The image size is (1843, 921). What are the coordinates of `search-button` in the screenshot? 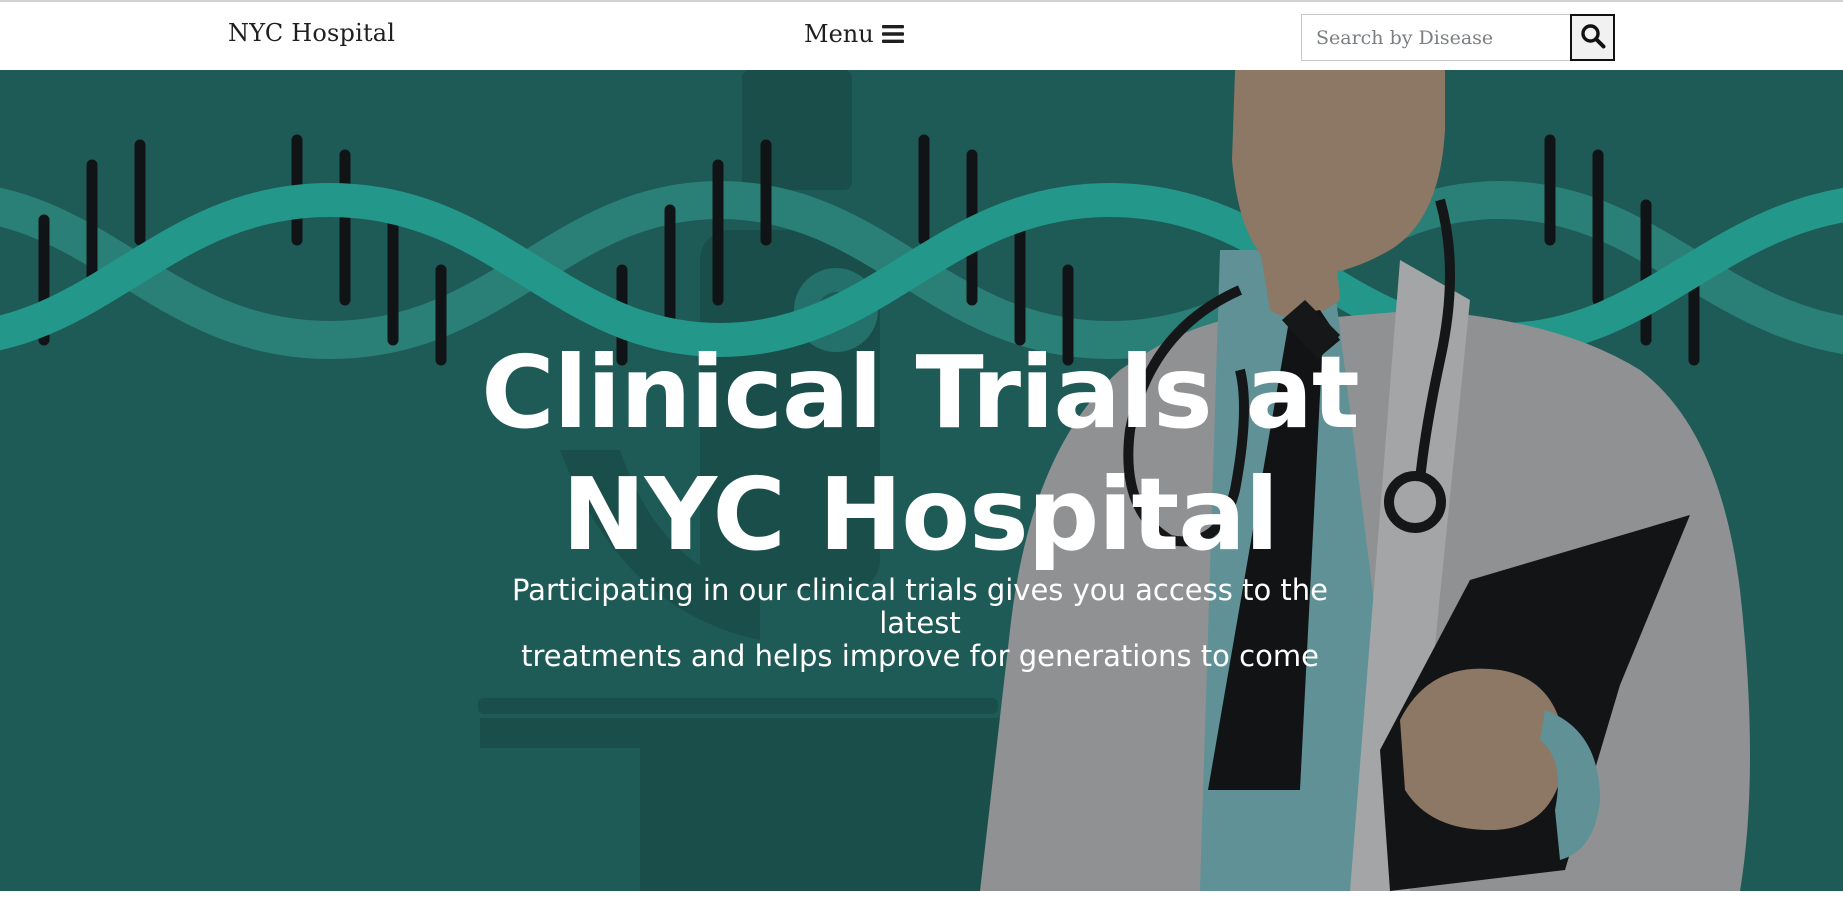 It's located at (1592, 37).